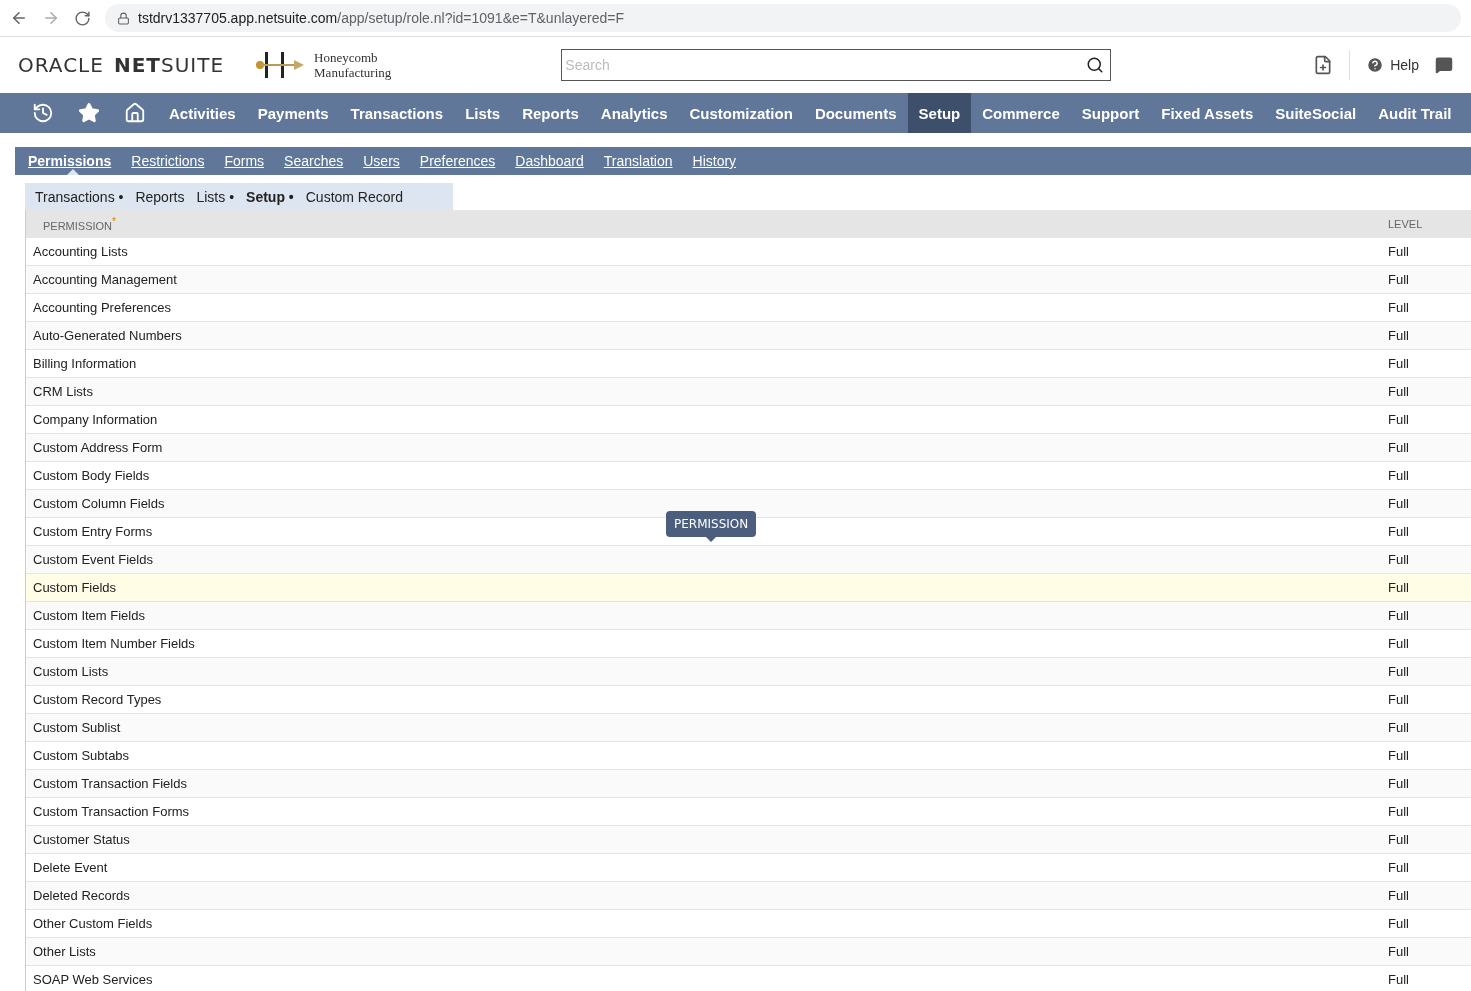  I want to click on tab: Permissions, so click(73, 161).